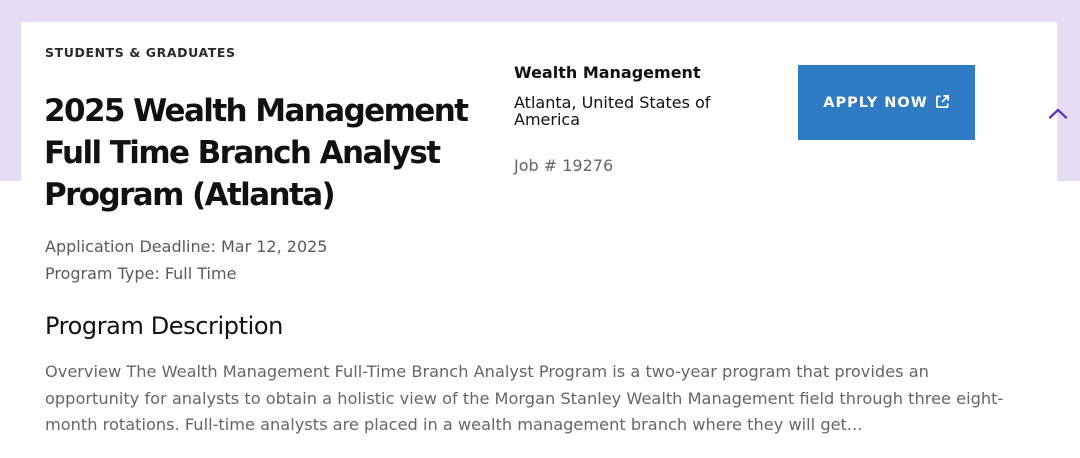  What do you see at coordinates (140, 52) in the screenshot?
I see `job-category: STUDENTS & GRADUATES` at bounding box center [140, 52].